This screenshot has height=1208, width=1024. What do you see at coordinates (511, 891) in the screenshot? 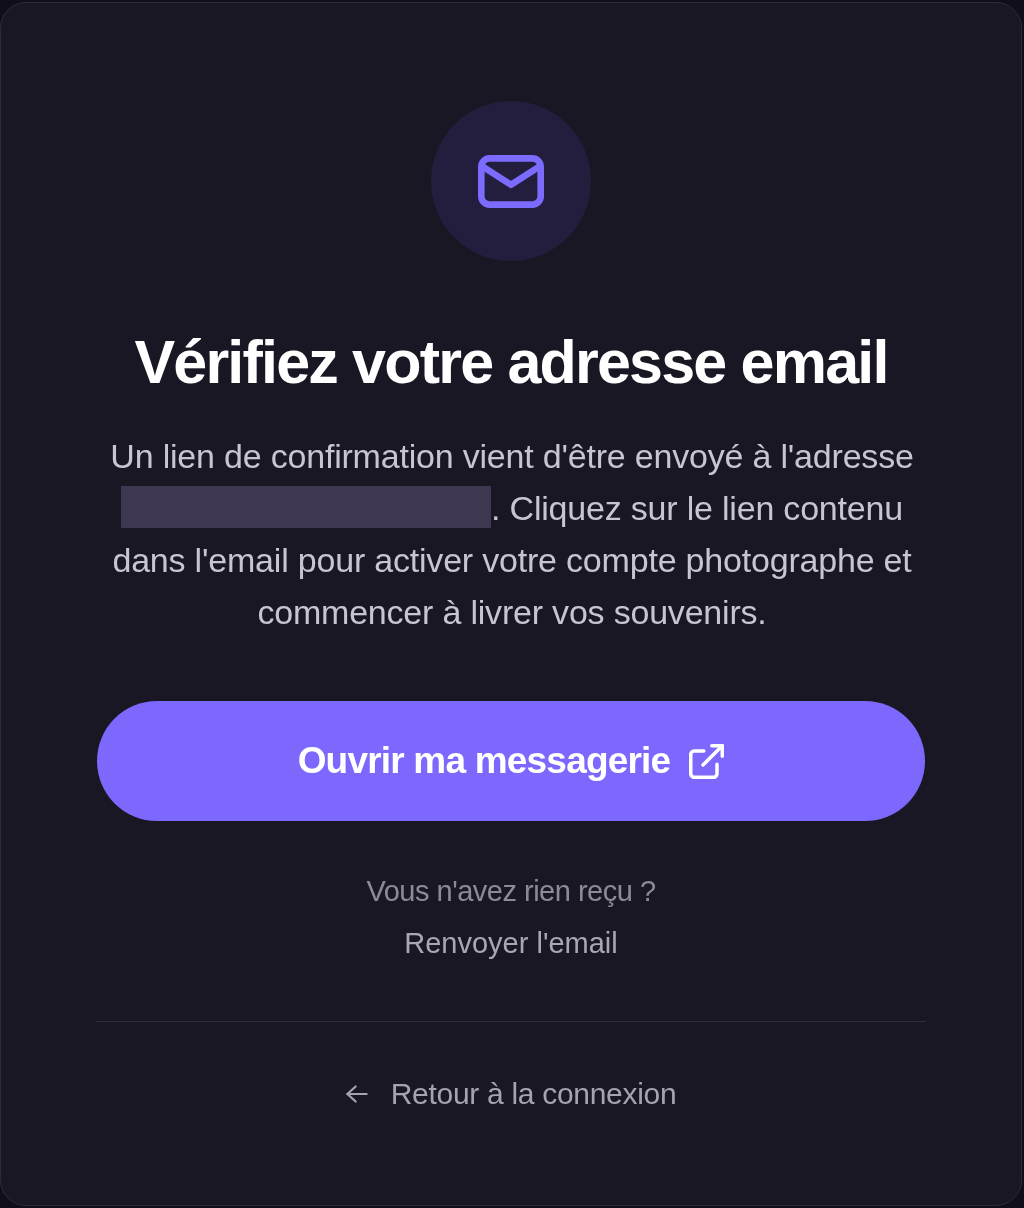
I see `resend-prompt-text: Vous n'avez rien reçu ?` at bounding box center [511, 891].